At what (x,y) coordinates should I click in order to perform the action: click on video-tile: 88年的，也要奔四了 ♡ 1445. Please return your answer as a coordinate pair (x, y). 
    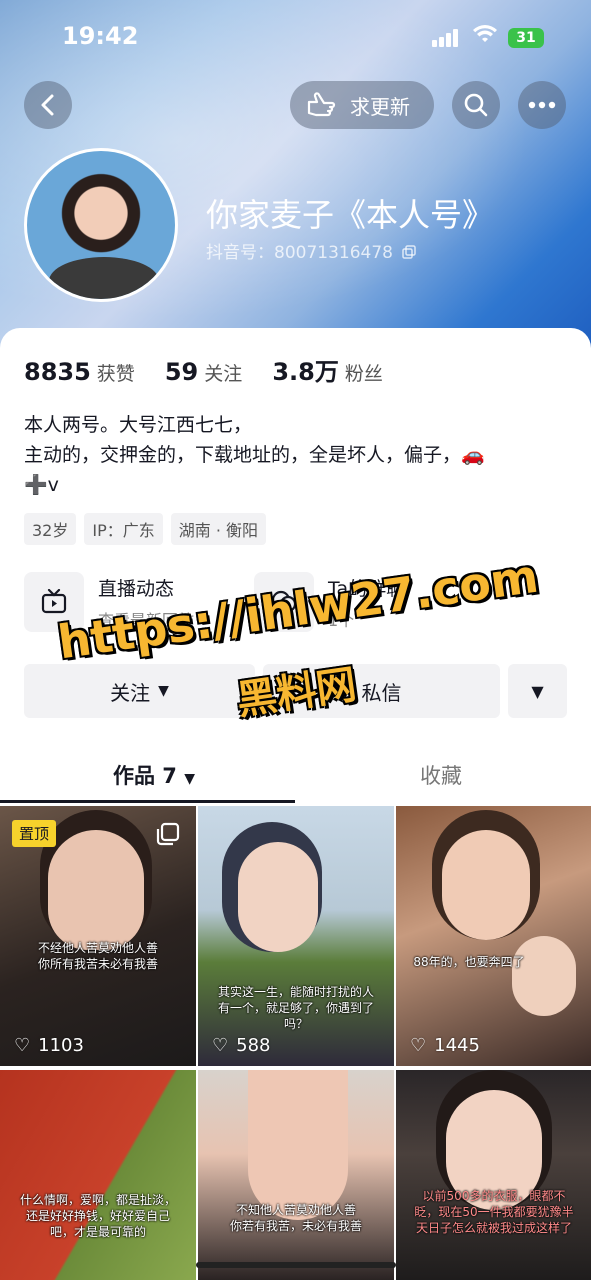
    Looking at the image, I should click on (493, 936).